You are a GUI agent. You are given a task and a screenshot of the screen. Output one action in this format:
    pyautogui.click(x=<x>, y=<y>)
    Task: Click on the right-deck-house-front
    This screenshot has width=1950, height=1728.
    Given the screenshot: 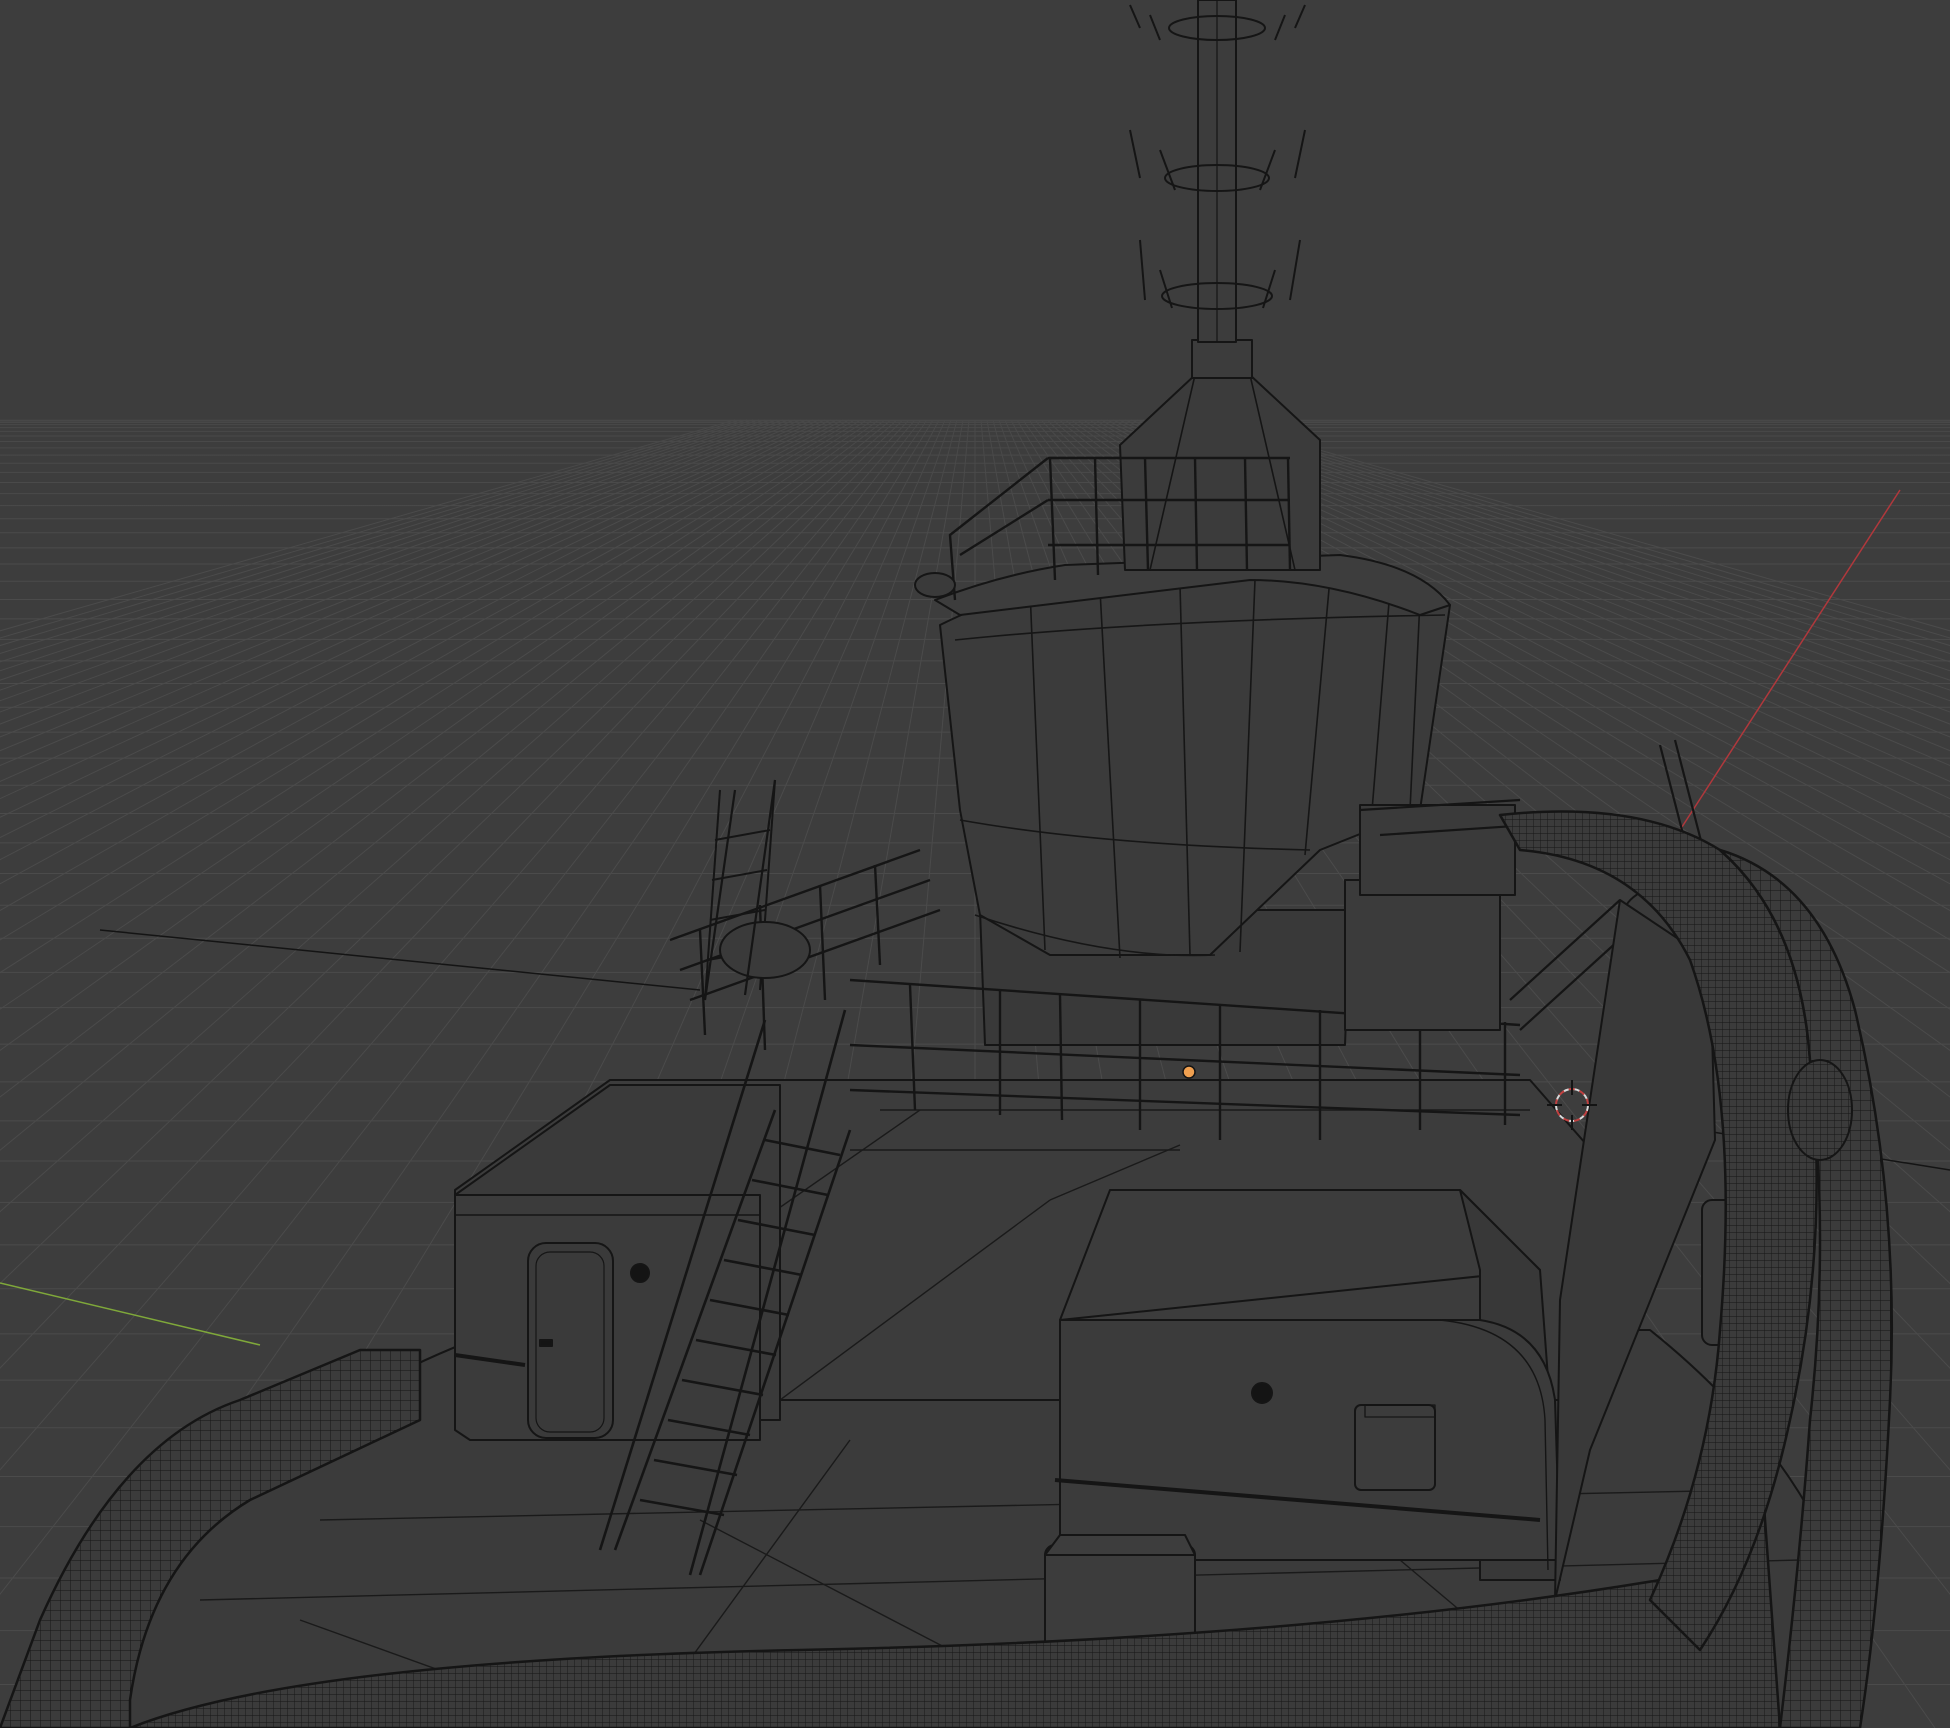 What is the action you would take?
    pyautogui.click(x=1310, y=1440)
    